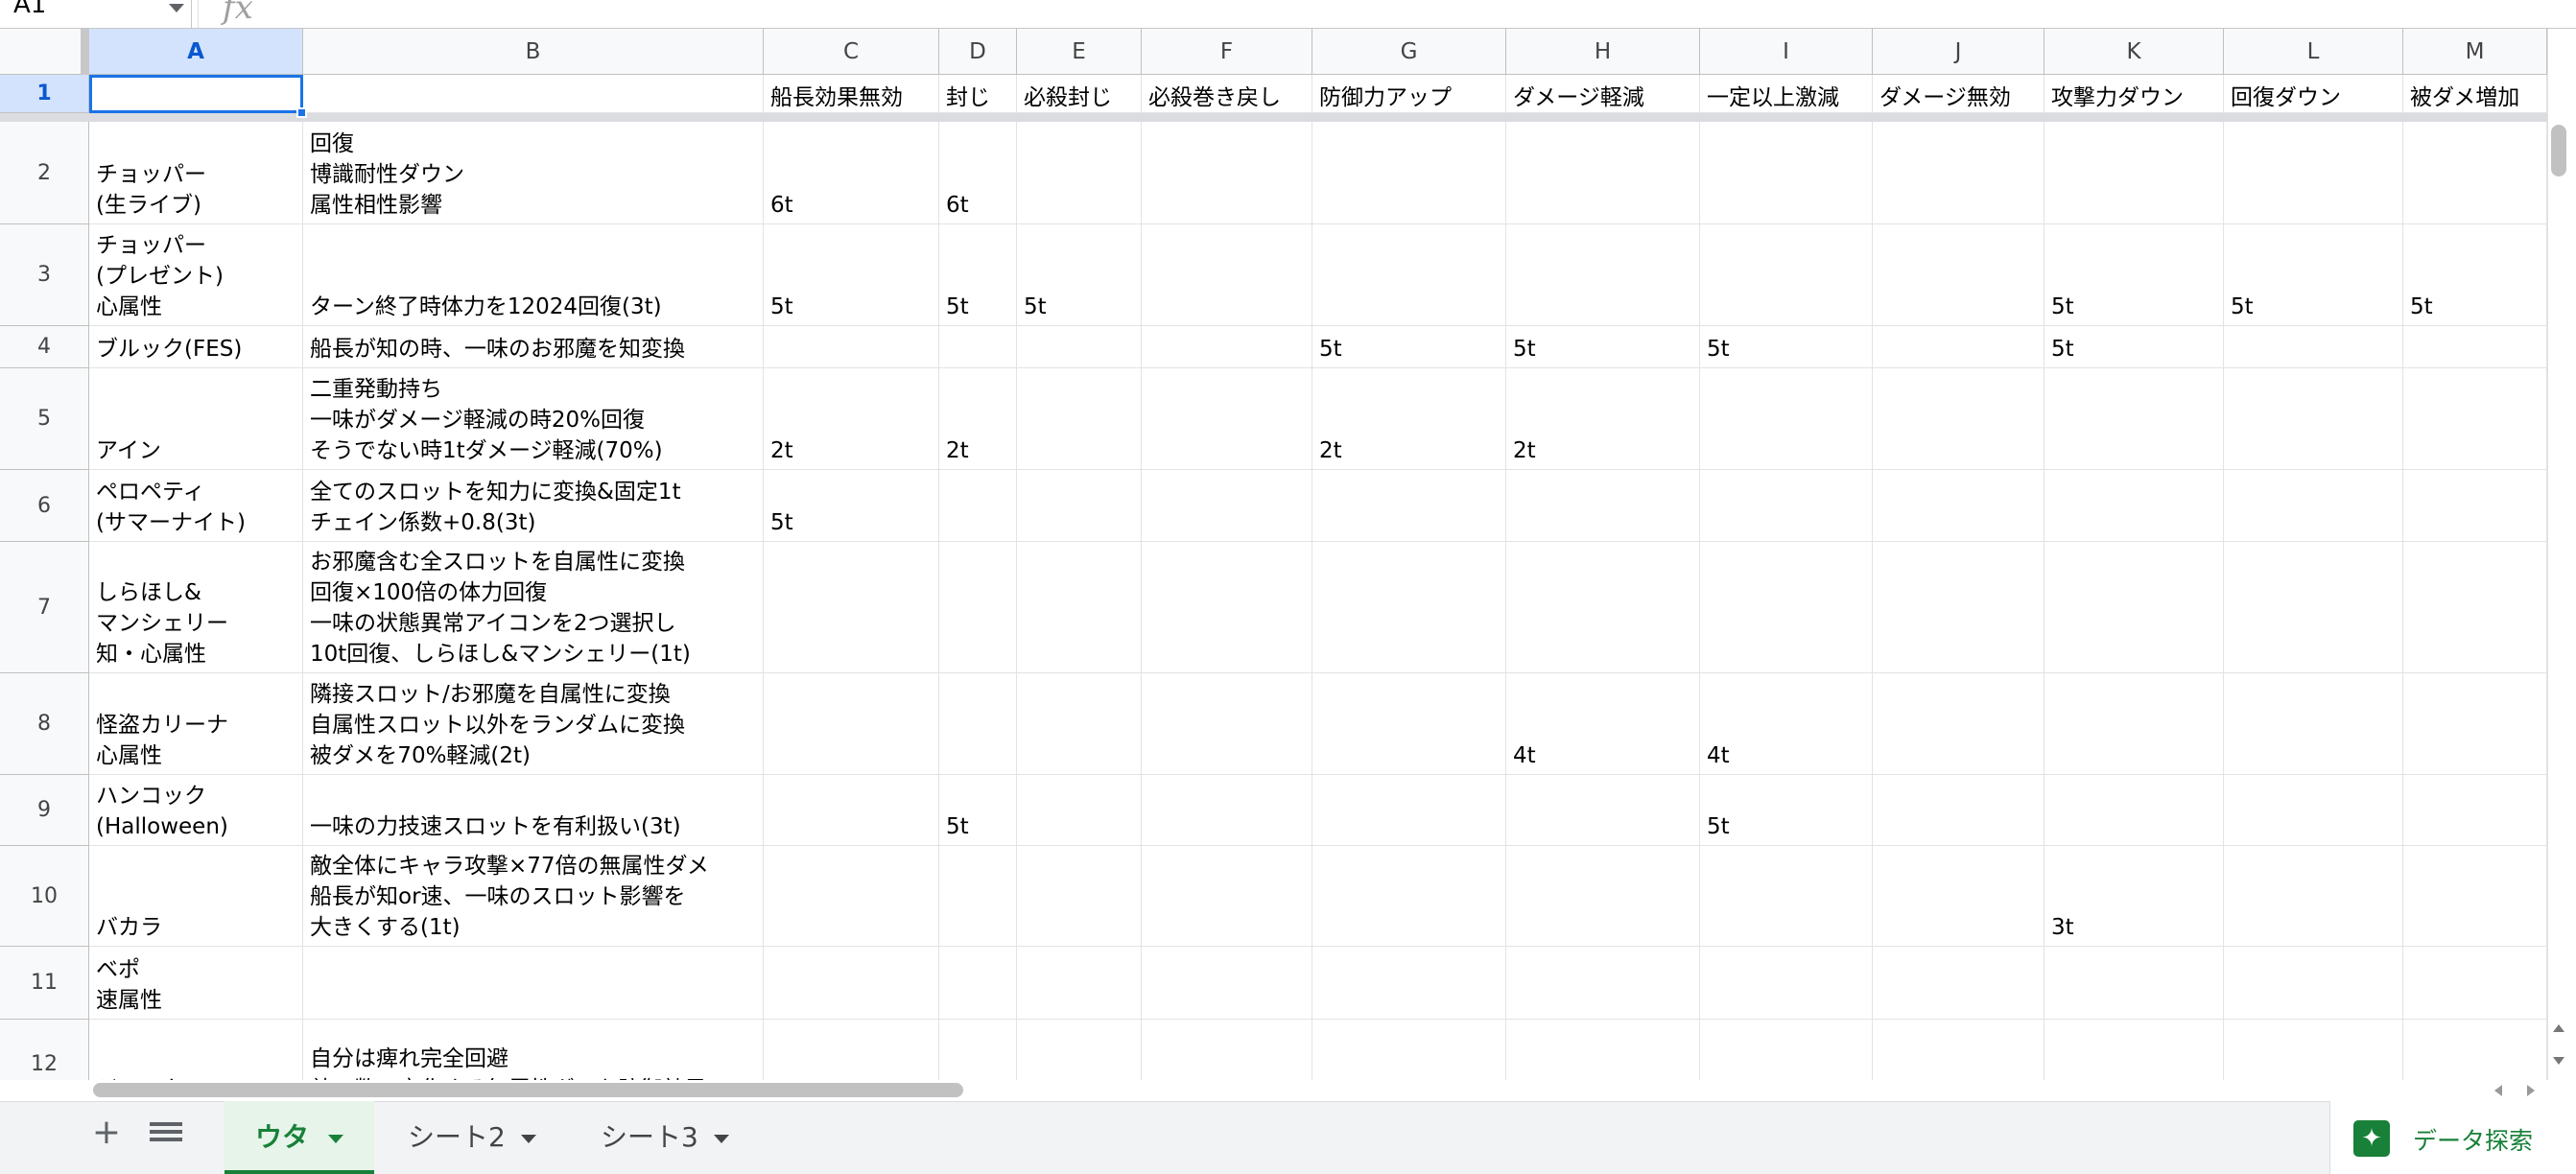  I want to click on cell-h3, so click(1603, 275).